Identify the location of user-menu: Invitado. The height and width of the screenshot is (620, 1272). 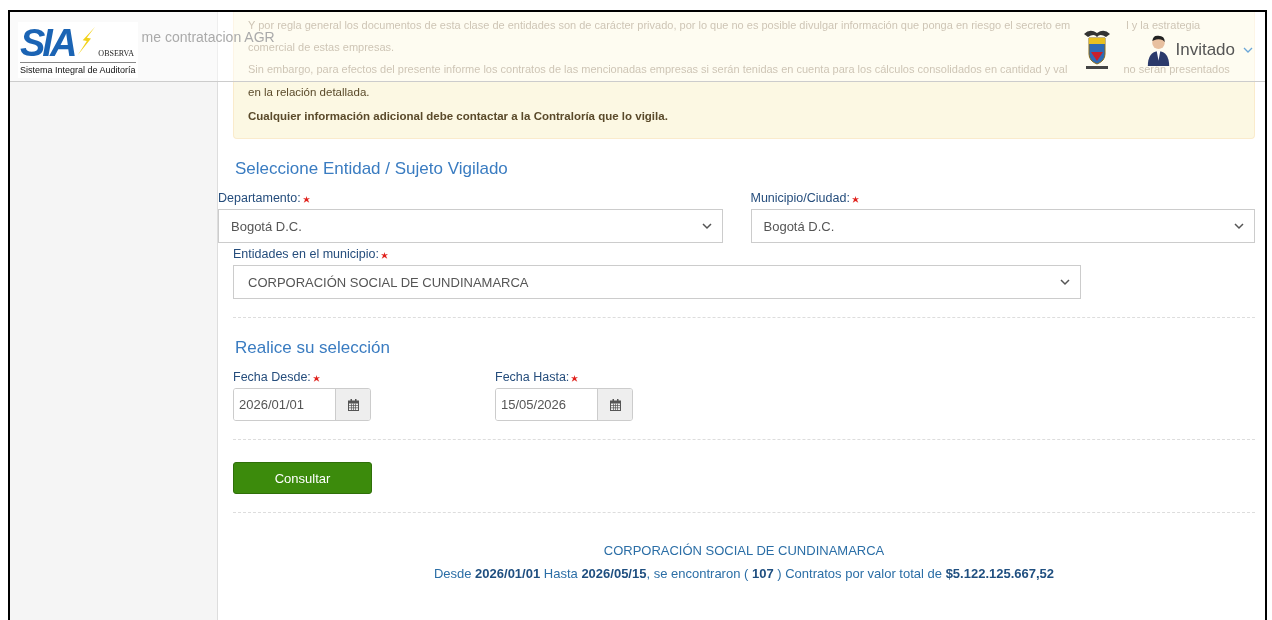
(1205, 49).